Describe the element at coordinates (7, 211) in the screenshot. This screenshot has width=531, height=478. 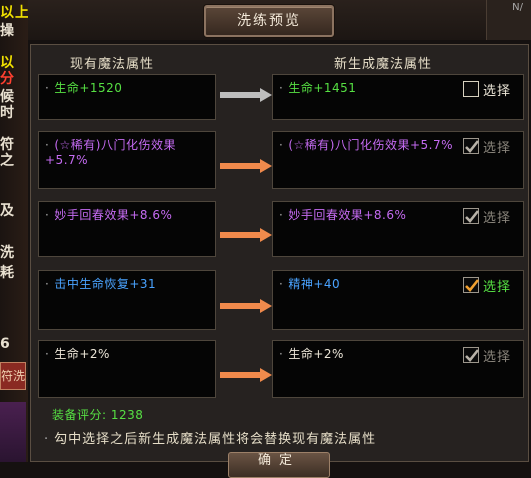
I see `side-text: 及` at that location.